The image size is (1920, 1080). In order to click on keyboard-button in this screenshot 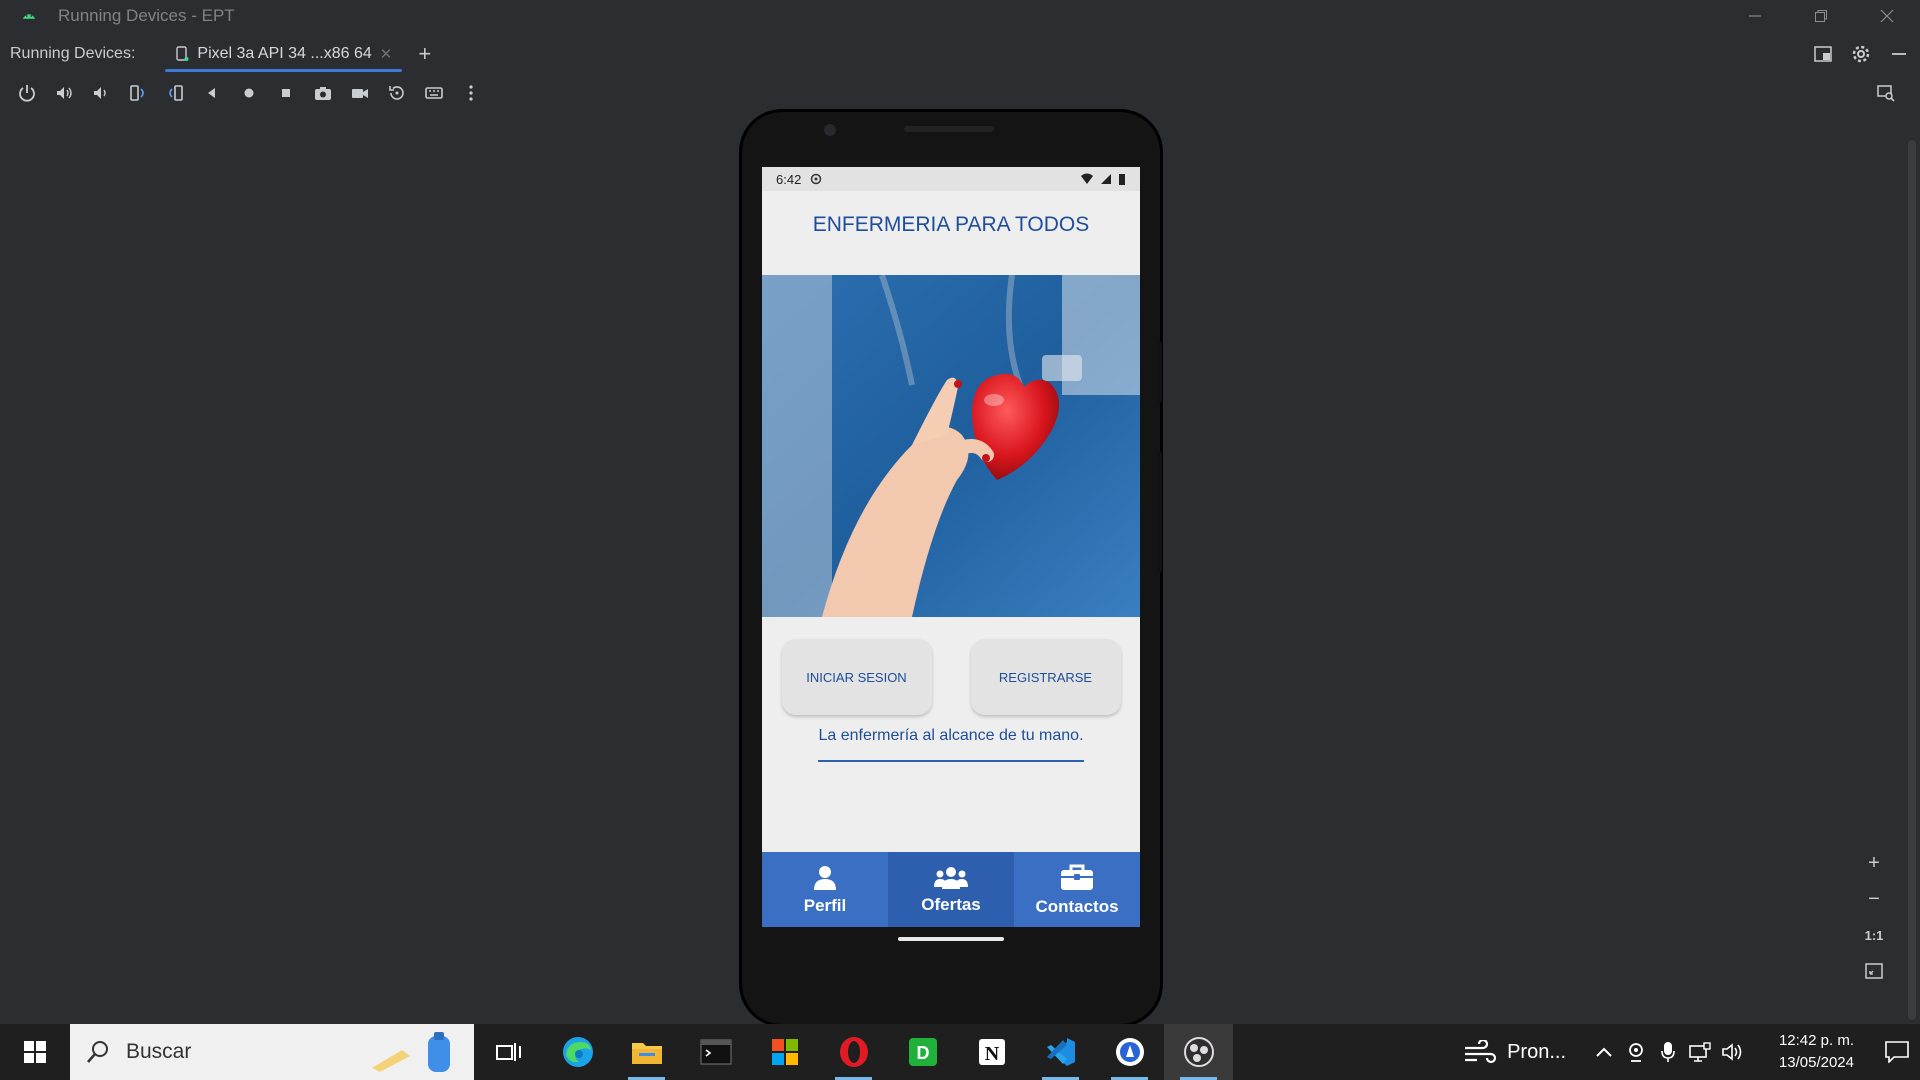, I will do `click(434, 93)`.